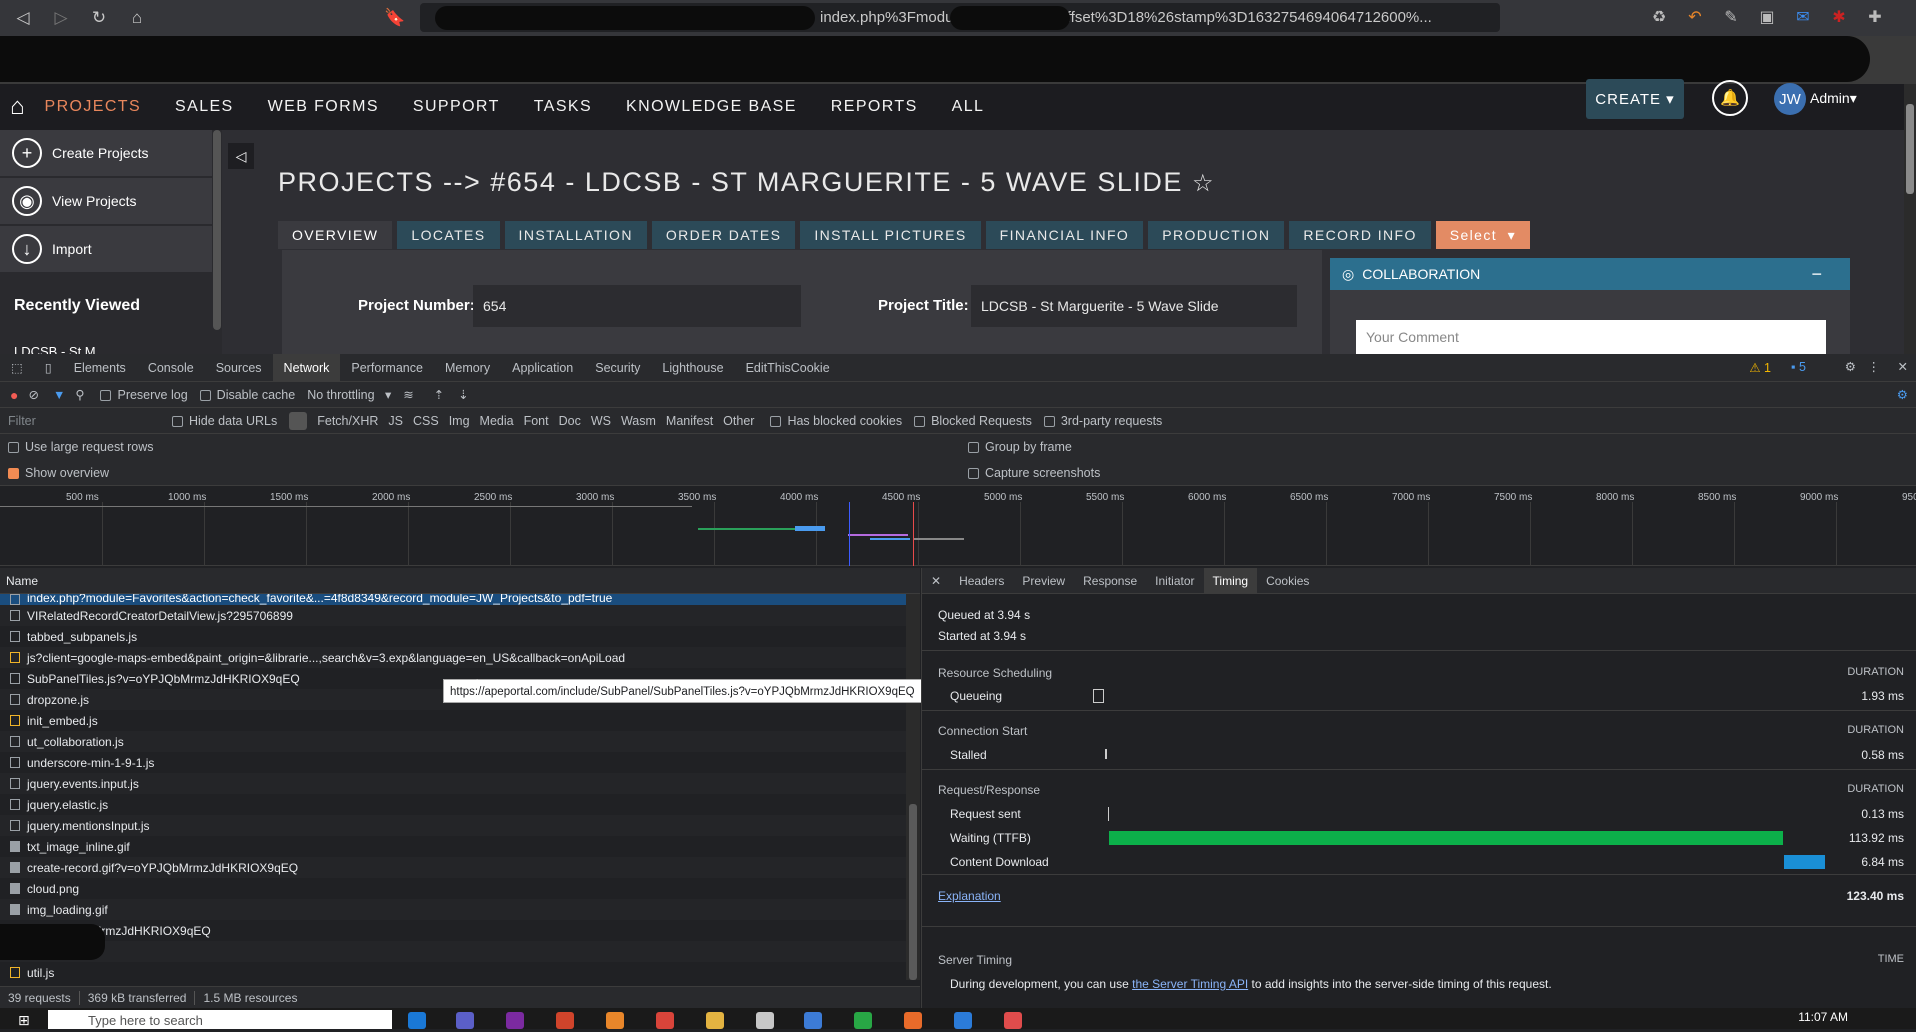 This screenshot has width=1916, height=1032. Describe the element at coordinates (738, 421) in the screenshot. I see `type-other: Other` at that location.